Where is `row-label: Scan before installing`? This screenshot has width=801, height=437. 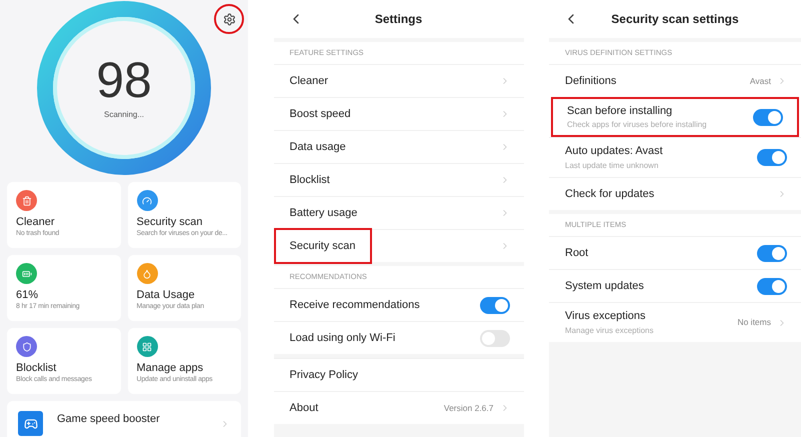 row-label: Scan before installing is located at coordinates (619, 111).